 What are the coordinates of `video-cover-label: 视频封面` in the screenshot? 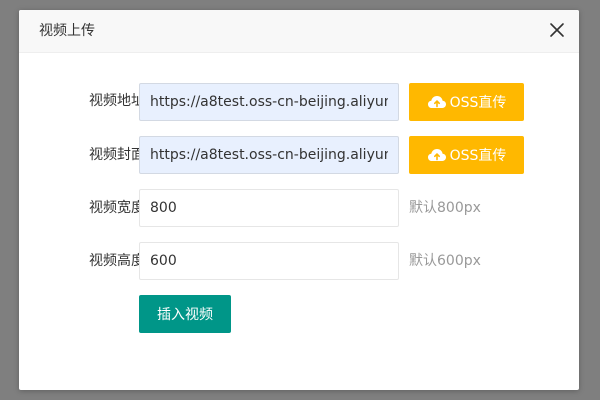 It's located at (117, 155).